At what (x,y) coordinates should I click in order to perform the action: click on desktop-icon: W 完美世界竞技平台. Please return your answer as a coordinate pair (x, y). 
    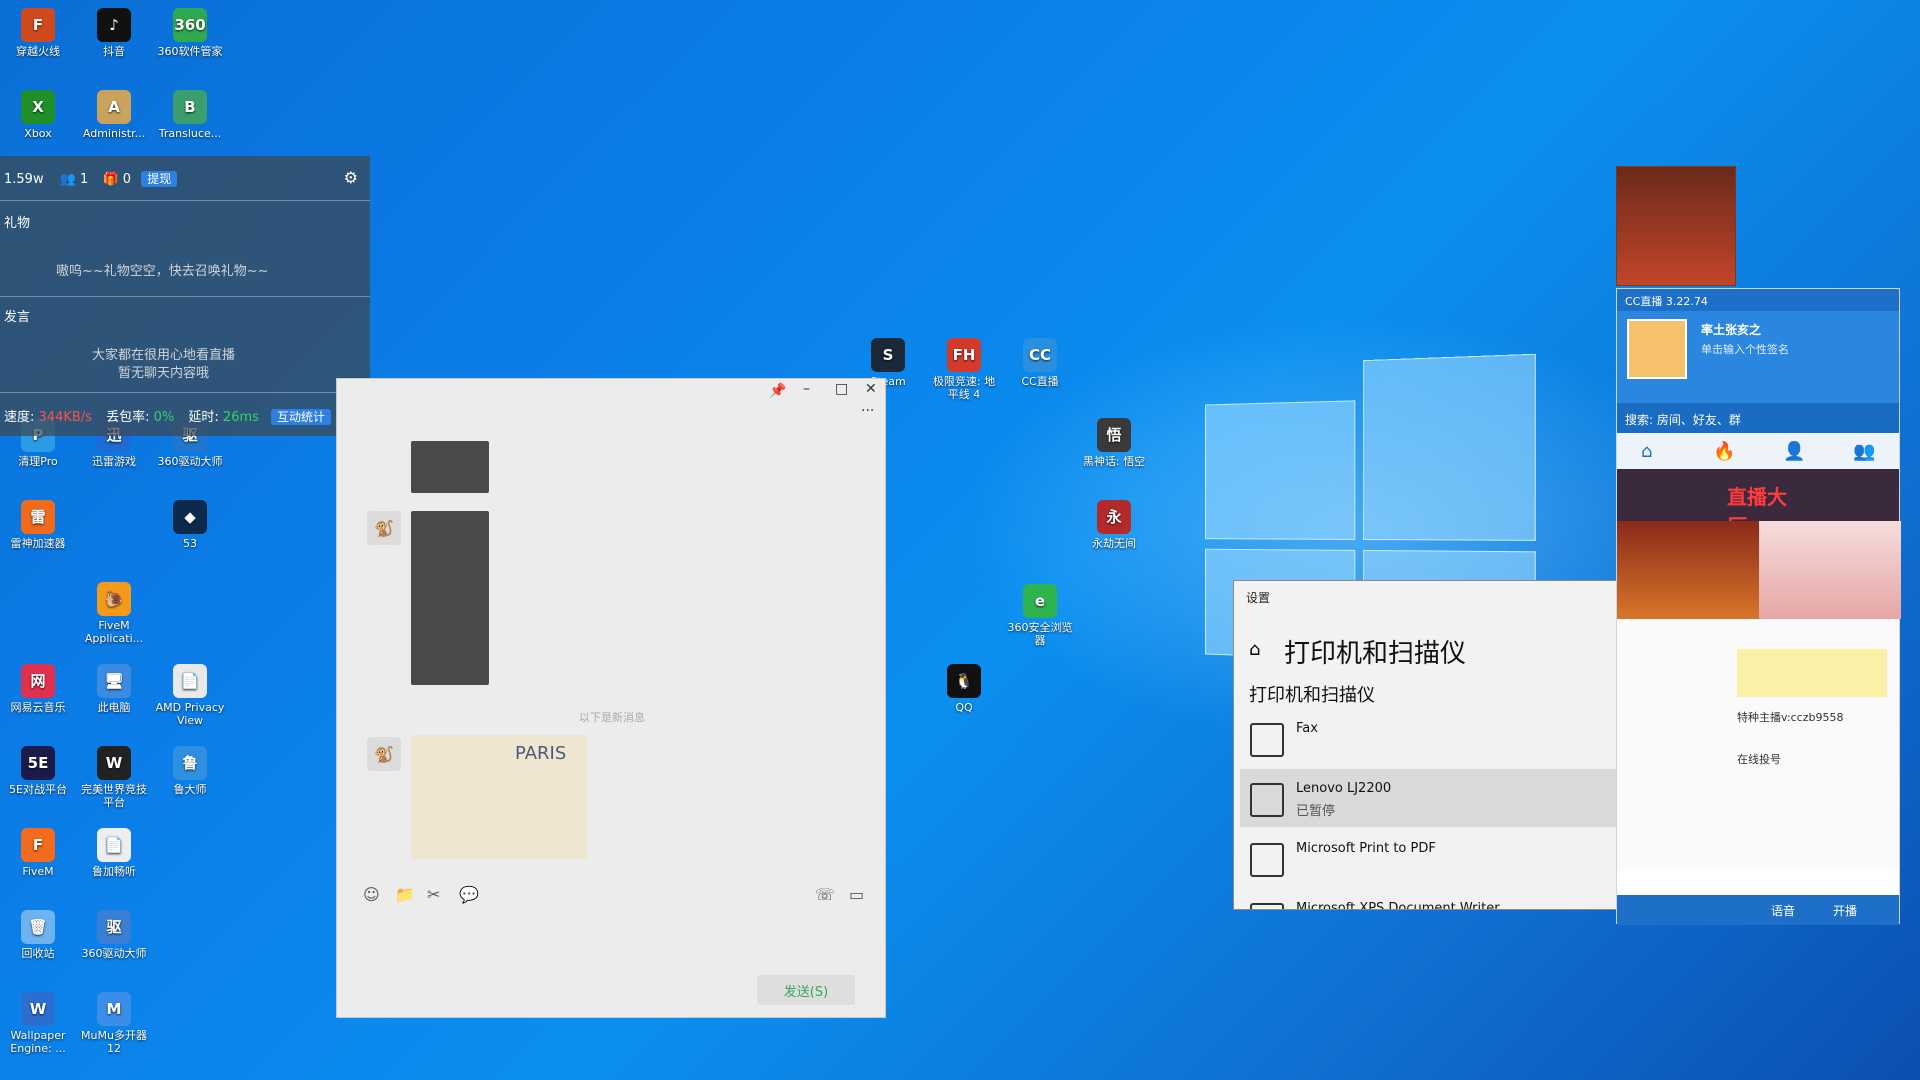
    Looking at the image, I should click on (114, 777).